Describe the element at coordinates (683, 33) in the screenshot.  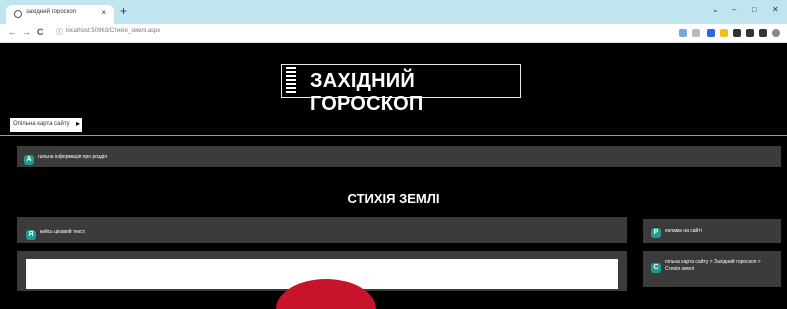
I see `share-icon` at that location.